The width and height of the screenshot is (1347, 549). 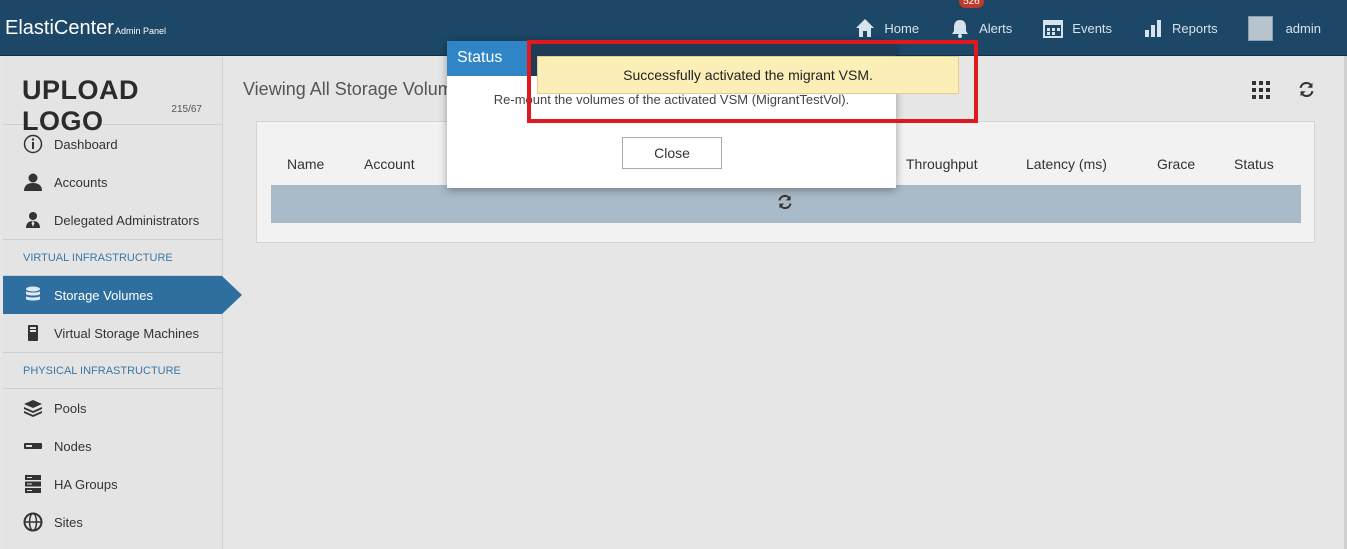 What do you see at coordinates (33, 522) in the screenshot?
I see `globe-icon` at bounding box center [33, 522].